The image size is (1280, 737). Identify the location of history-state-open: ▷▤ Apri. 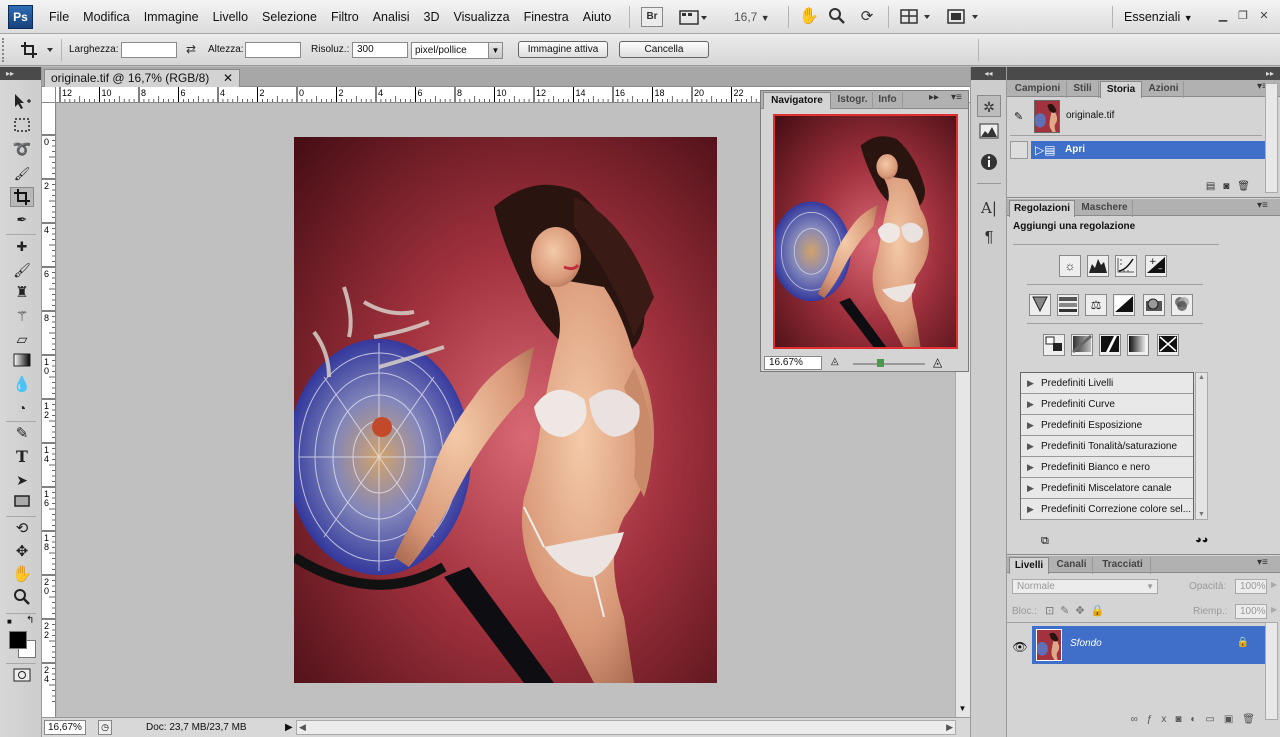
(1148, 150).